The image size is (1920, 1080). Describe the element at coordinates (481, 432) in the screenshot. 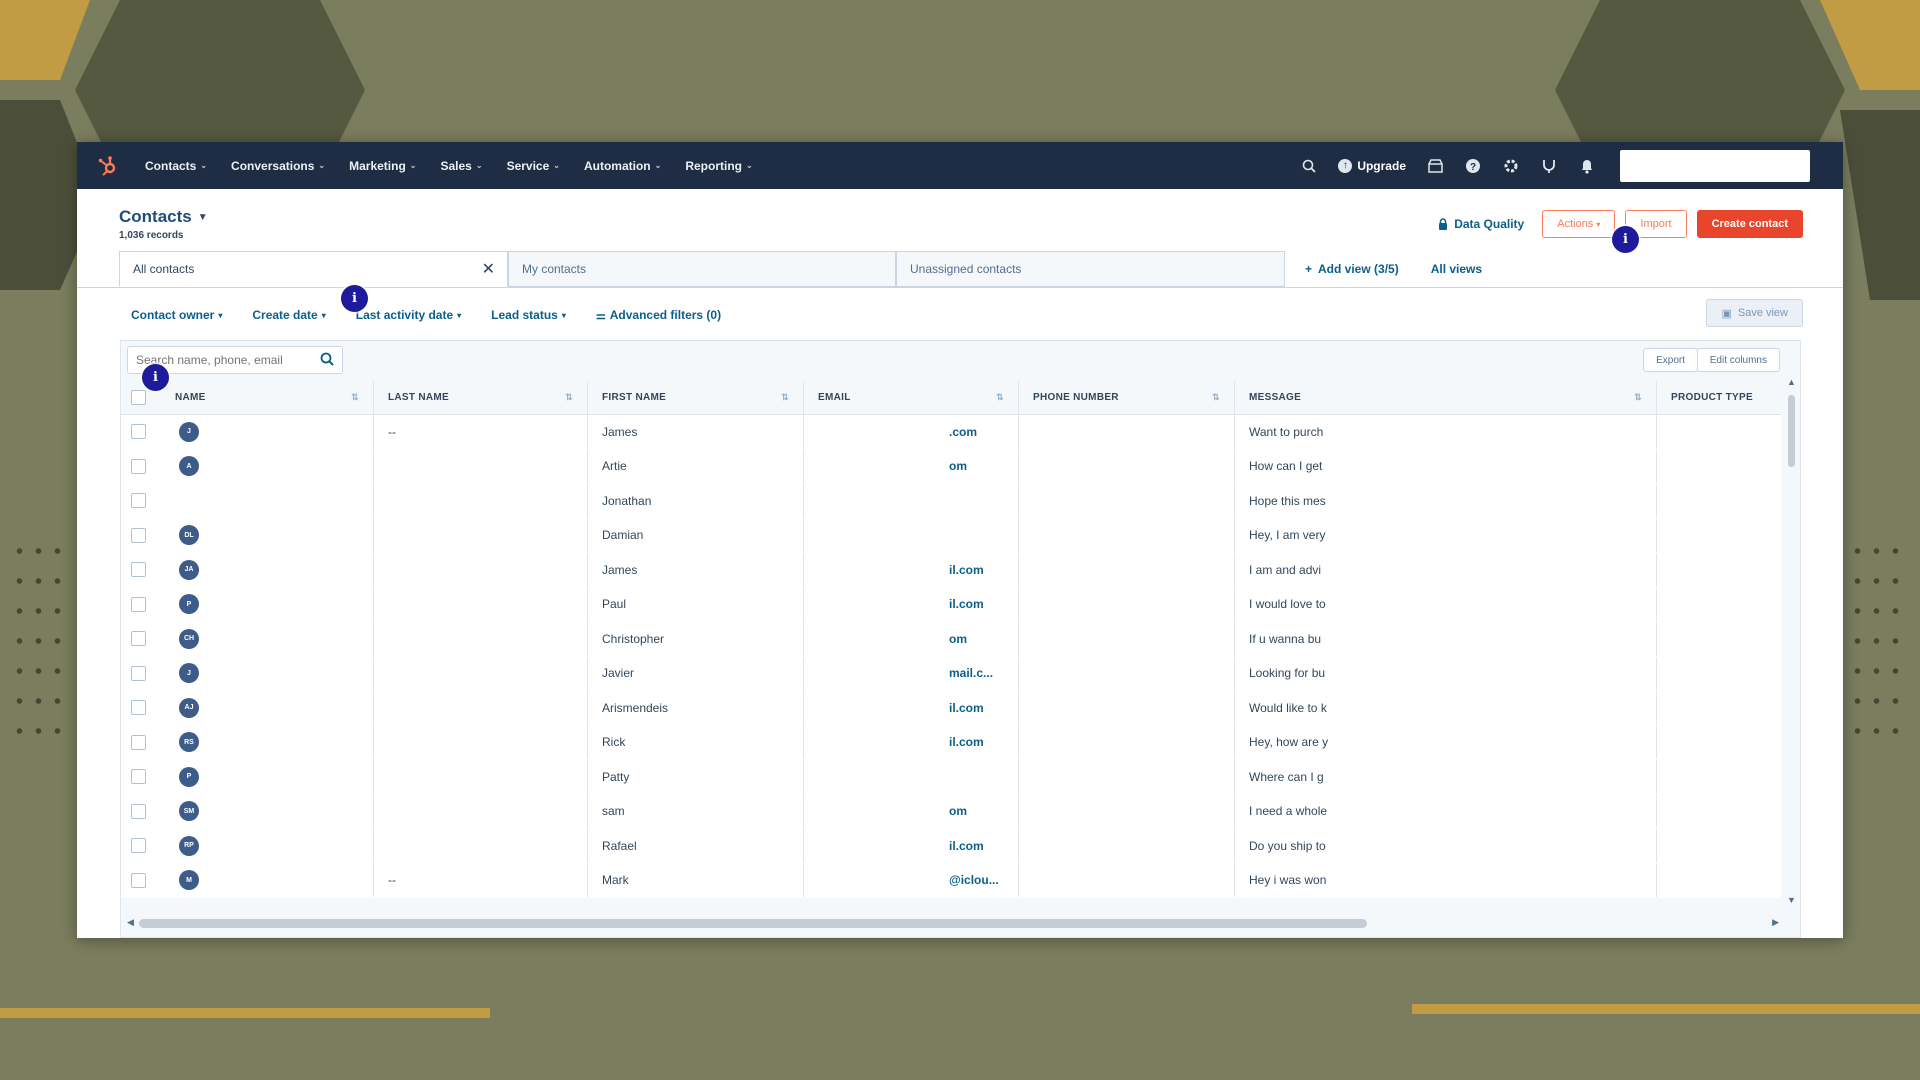

I see `last-name-cell: --` at that location.